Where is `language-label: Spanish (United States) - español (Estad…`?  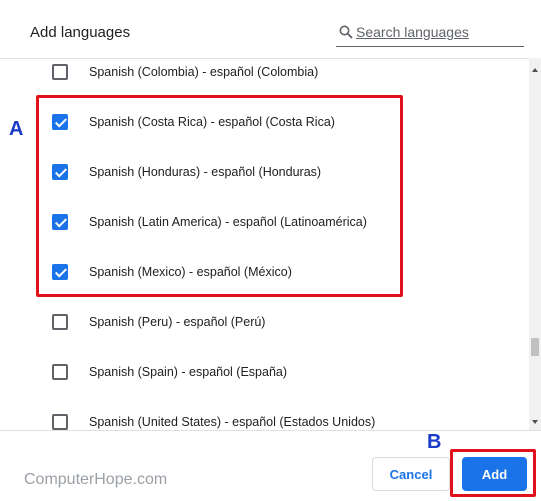
language-label: Spanish (United States) - español (Estad… is located at coordinates (232, 422).